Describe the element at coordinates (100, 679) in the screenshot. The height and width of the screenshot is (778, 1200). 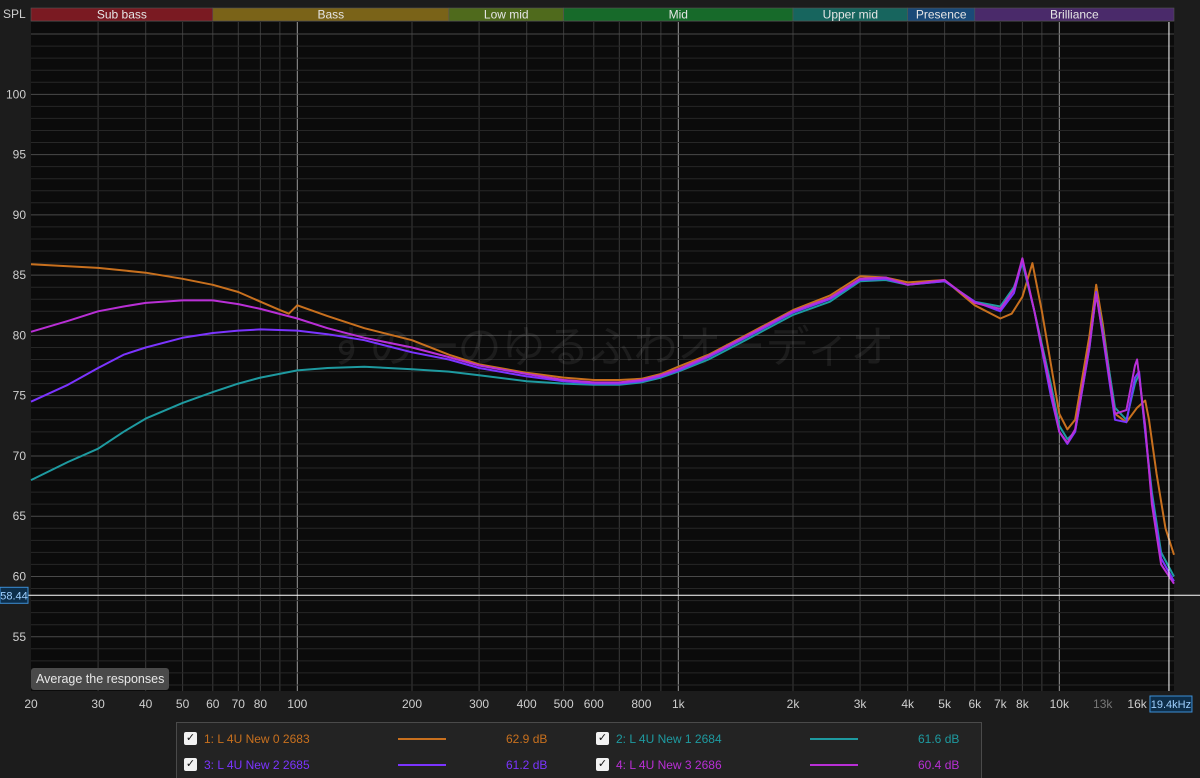
I see `average-responses-button: Average the responses` at that location.